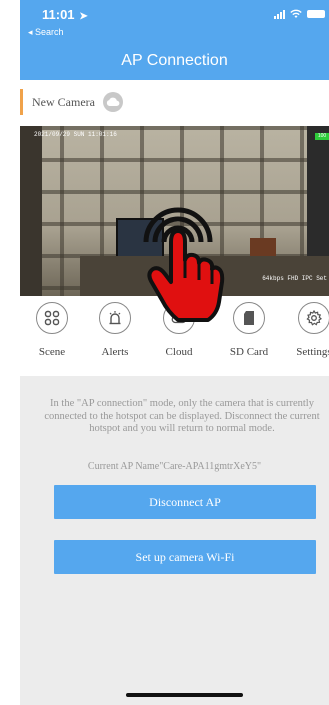  What do you see at coordinates (174, 40) in the screenshot?
I see `nav-header: 11:01 ➤ ◂ Search AP Connection` at bounding box center [174, 40].